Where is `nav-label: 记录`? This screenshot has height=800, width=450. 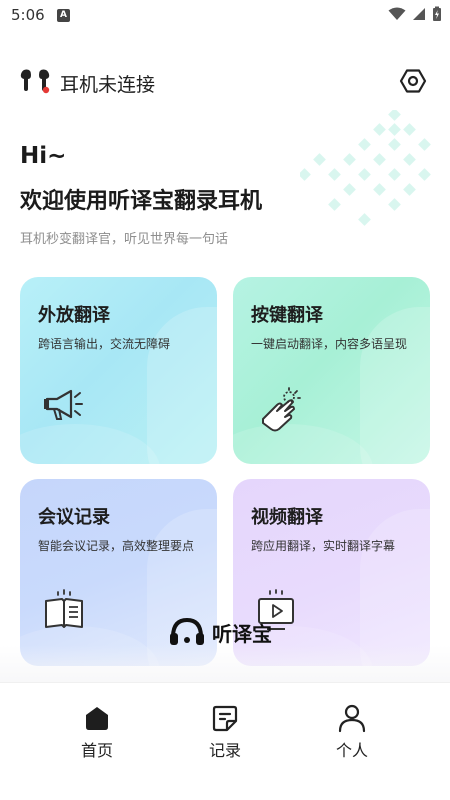 nav-label: 记录 is located at coordinates (224, 750).